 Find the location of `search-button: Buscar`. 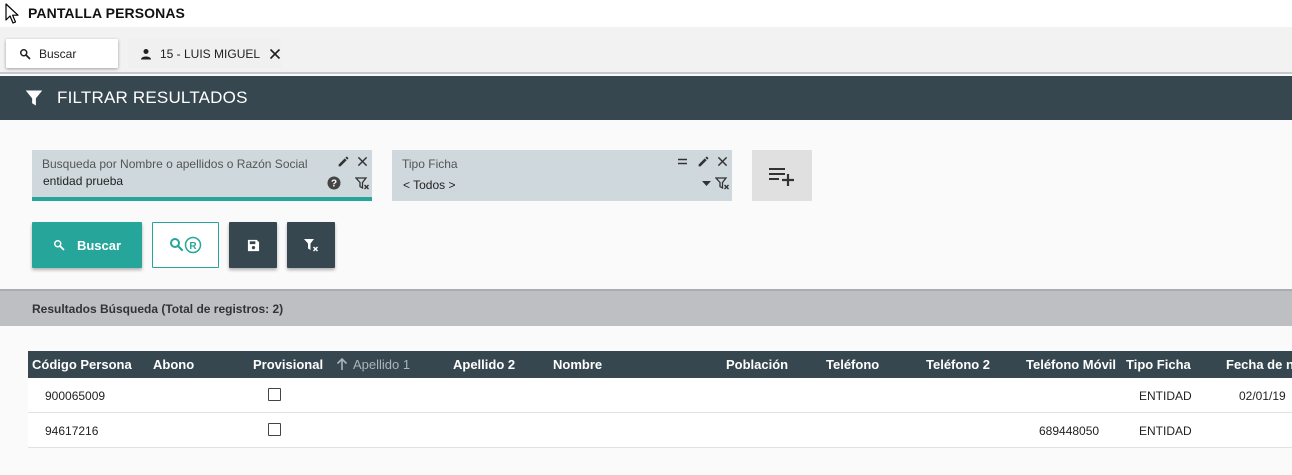

search-button: Buscar is located at coordinates (87, 245).